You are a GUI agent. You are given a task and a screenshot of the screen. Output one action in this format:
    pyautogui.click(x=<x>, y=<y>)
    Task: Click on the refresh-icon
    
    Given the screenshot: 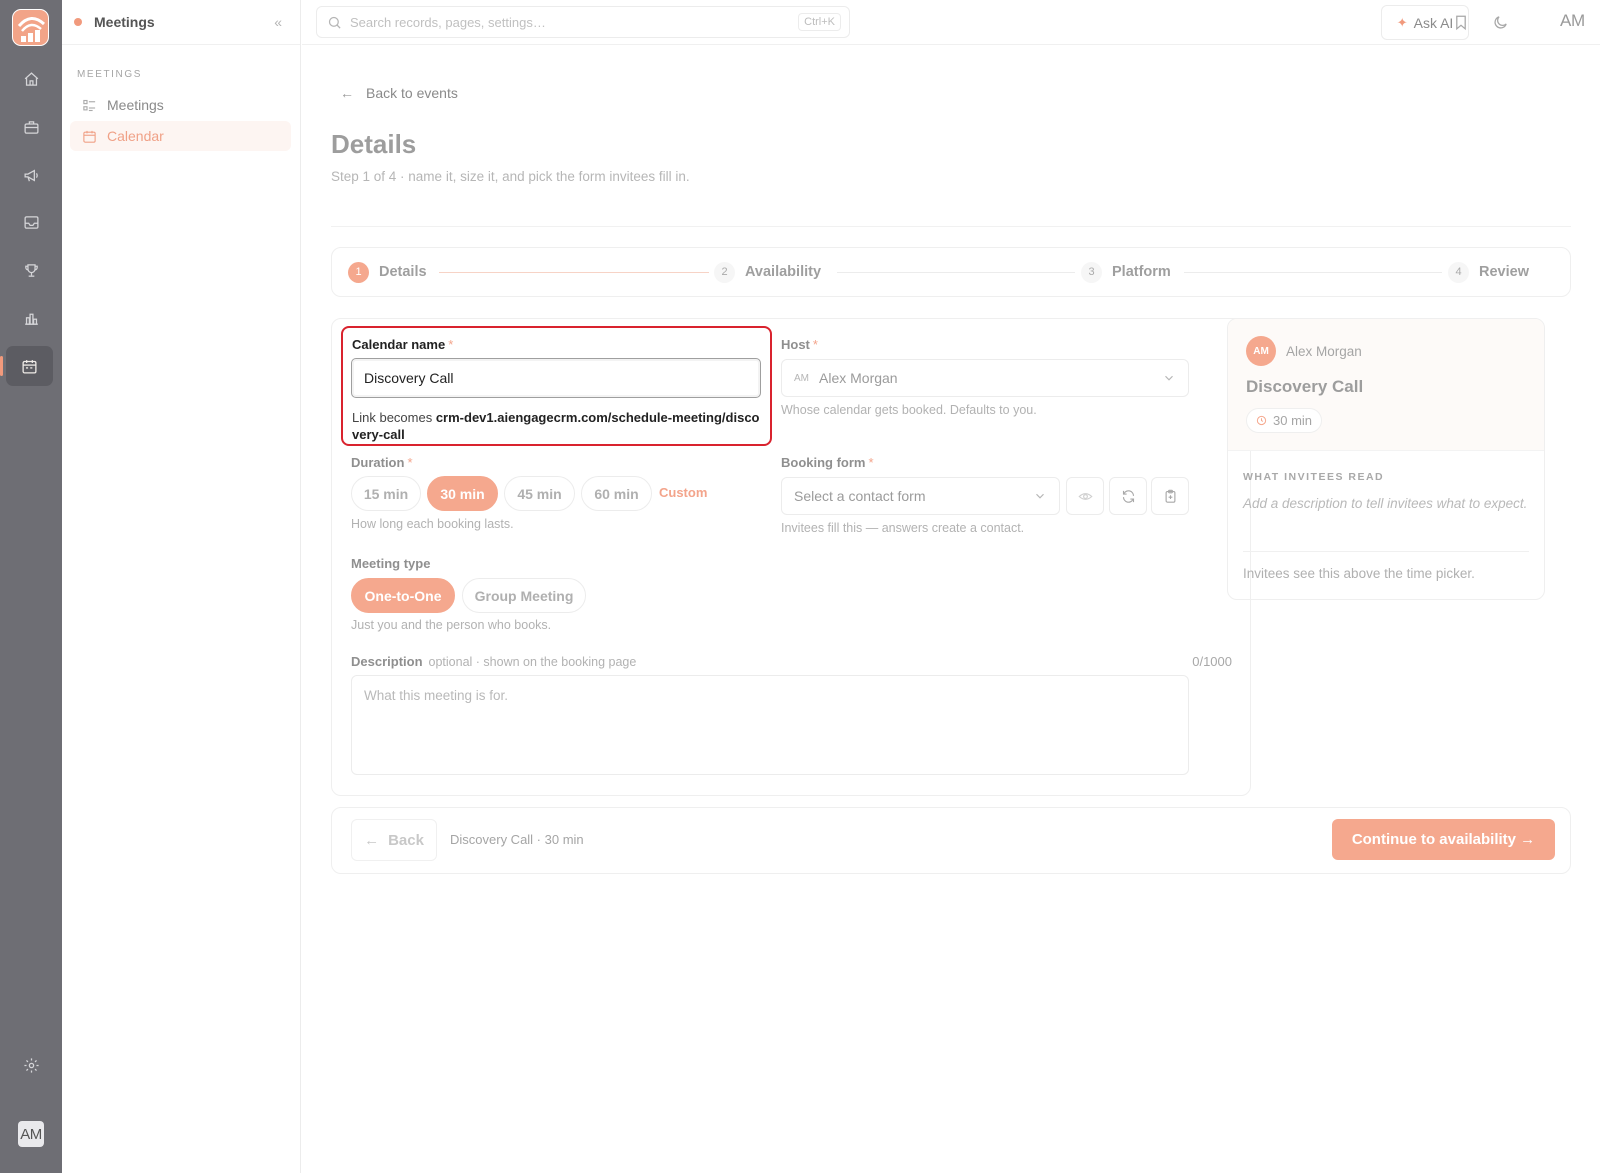 What is the action you would take?
    pyautogui.click(x=1128, y=496)
    